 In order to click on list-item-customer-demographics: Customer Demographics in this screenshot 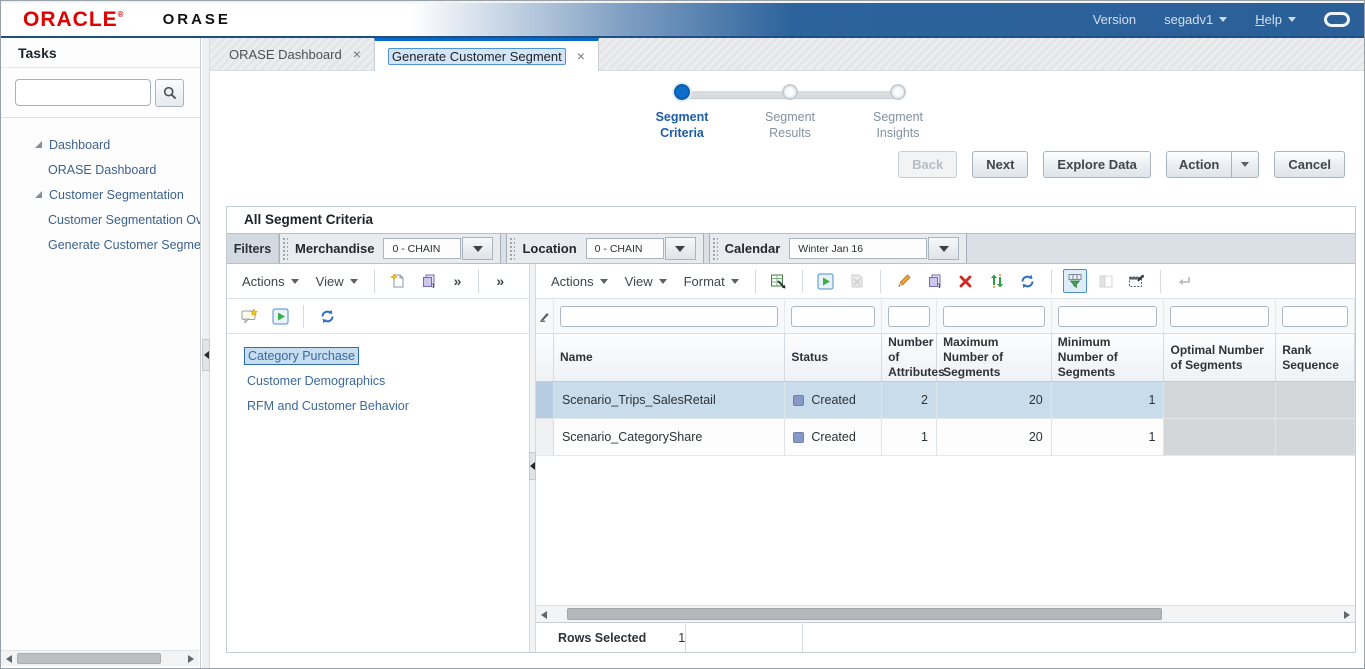, I will do `click(378, 380)`.